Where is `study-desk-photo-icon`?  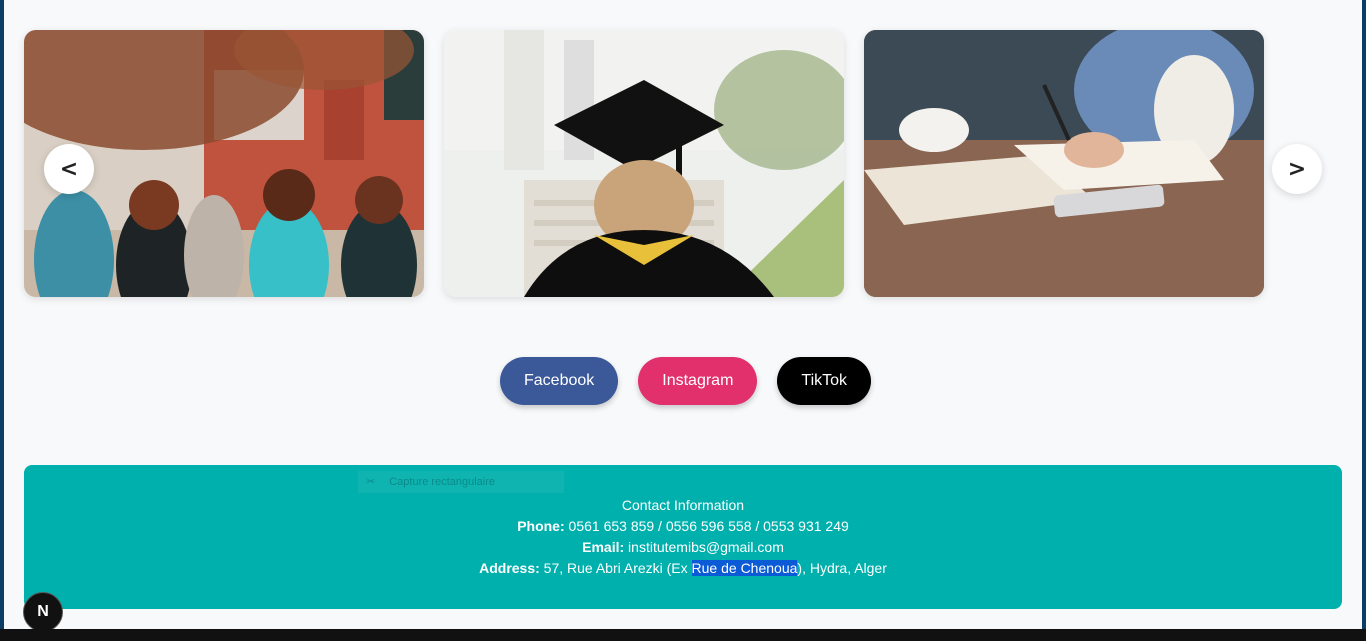 study-desk-photo-icon is located at coordinates (1064, 163).